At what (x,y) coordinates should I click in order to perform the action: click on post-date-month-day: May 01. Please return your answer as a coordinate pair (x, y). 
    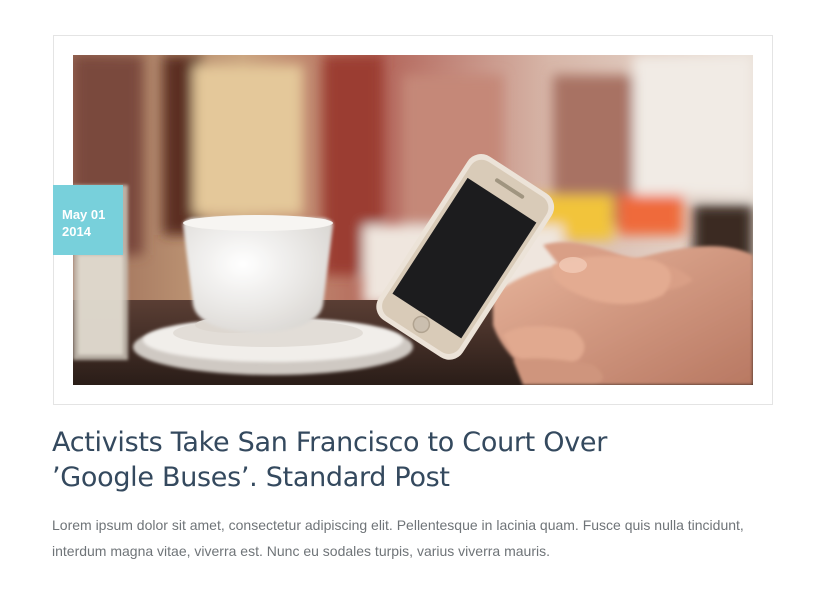
    Looking at the image, I should click on (84, 214).